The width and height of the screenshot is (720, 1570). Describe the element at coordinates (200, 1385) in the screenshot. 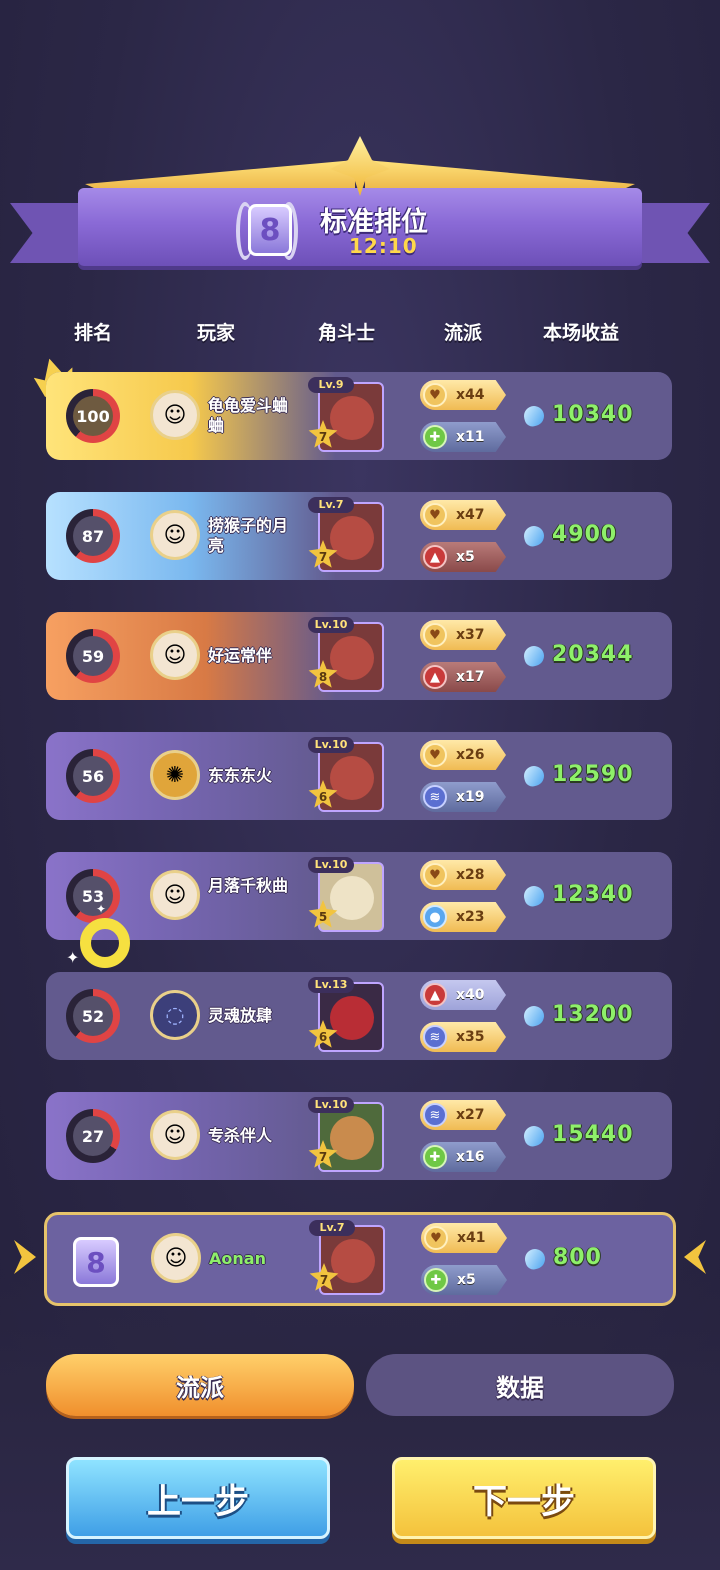

I see `tab-faction: 流派` at that location.